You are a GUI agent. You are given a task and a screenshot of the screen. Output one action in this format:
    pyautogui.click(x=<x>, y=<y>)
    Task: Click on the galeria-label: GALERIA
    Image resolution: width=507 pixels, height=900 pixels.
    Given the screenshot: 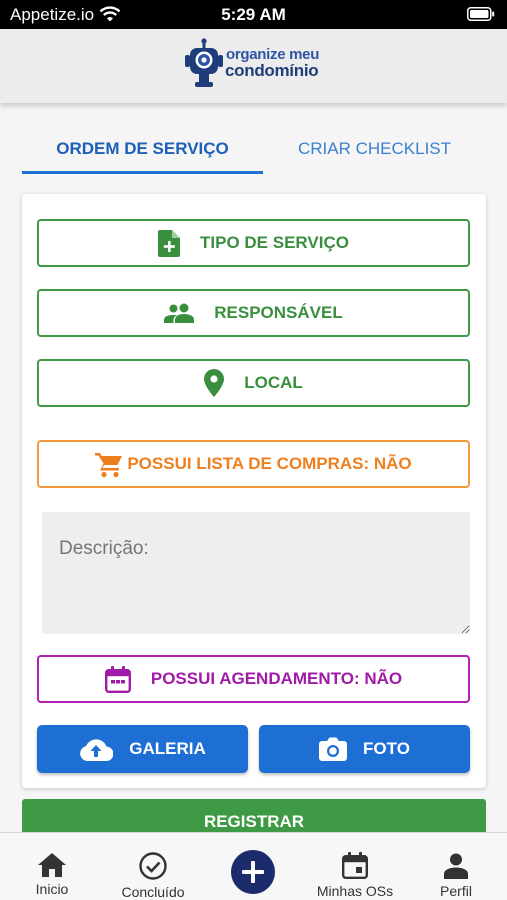 What is the action you would take?
    pyautogui.click(x=167, y=748)
    